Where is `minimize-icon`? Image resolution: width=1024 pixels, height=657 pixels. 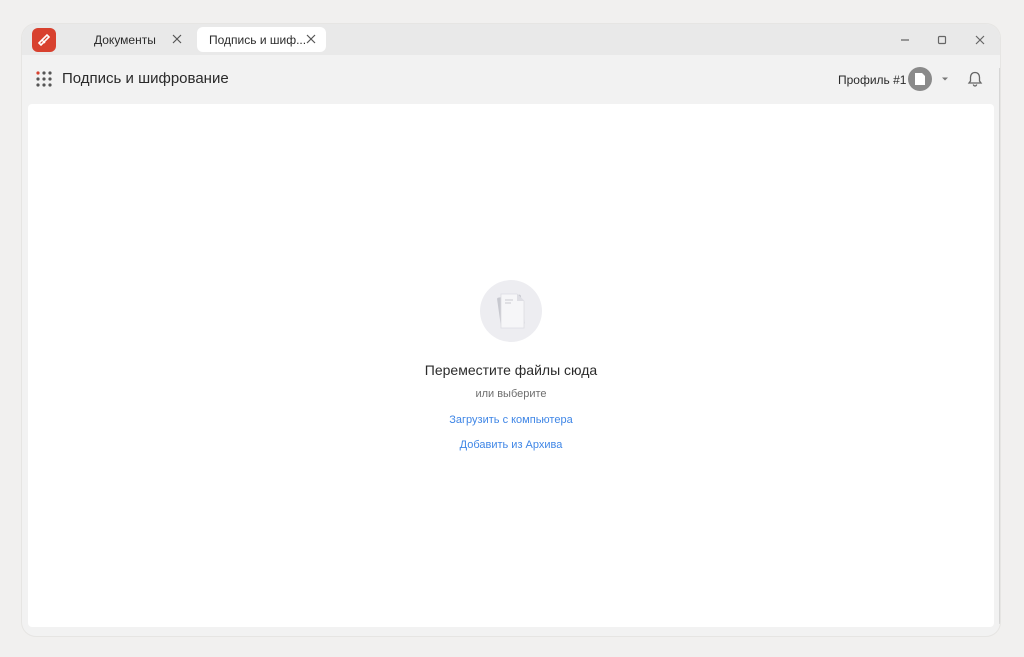 minimize-icon is located at coordinates (905, 40).